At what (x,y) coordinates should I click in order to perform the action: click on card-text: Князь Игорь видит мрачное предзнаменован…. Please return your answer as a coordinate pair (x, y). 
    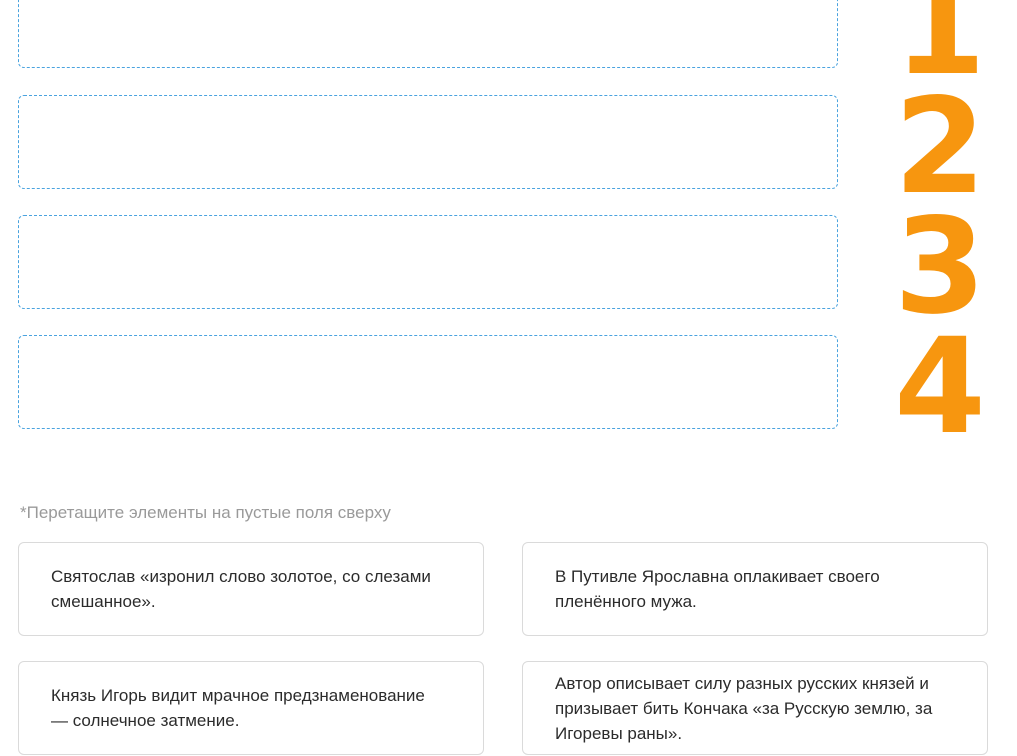
    Looking at the image, I should click on (238, 708).